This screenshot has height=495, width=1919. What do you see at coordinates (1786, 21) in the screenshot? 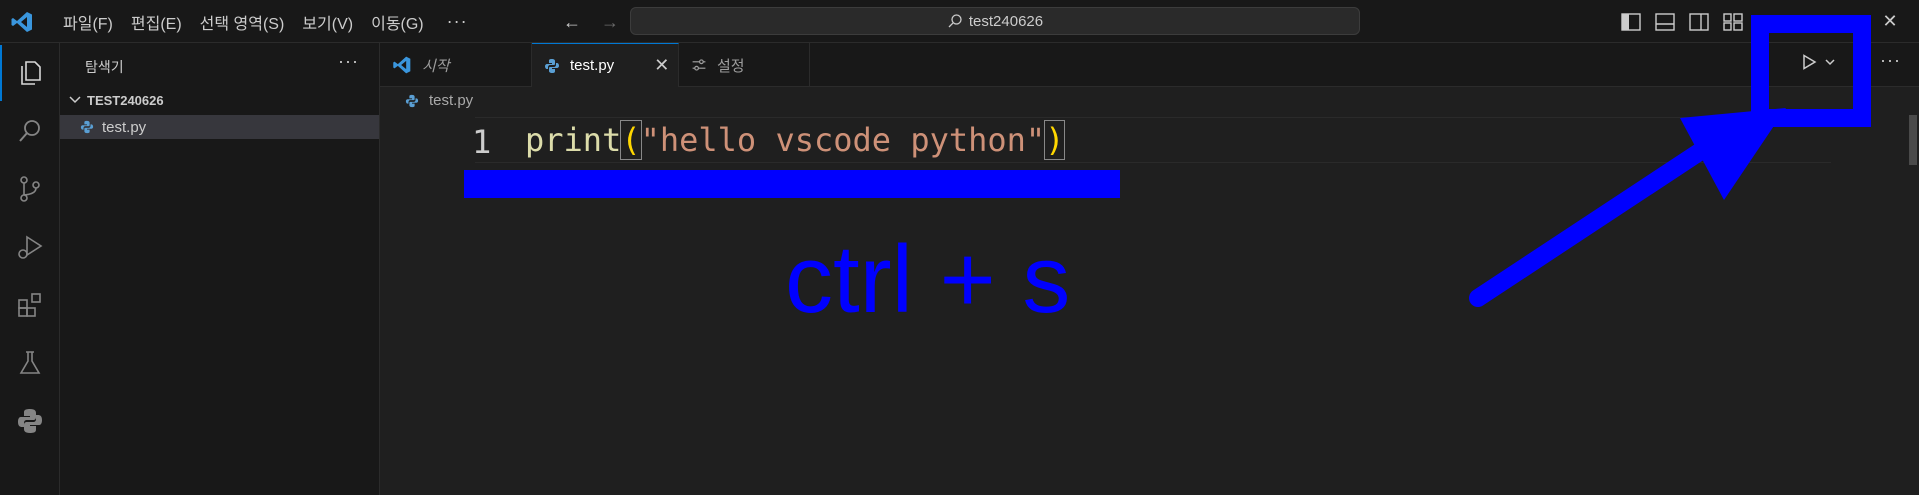
I see `minimize-icon: —` at bounding box center [1786, 21].